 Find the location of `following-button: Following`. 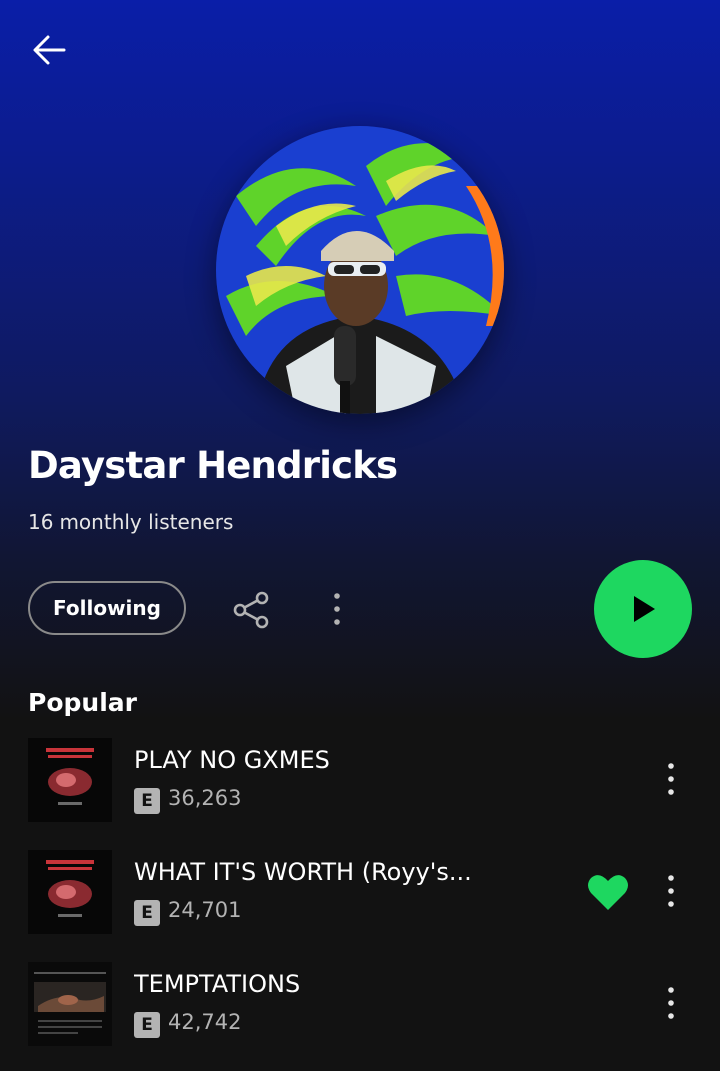

following-button: Following is located at coordinates (107, 608).